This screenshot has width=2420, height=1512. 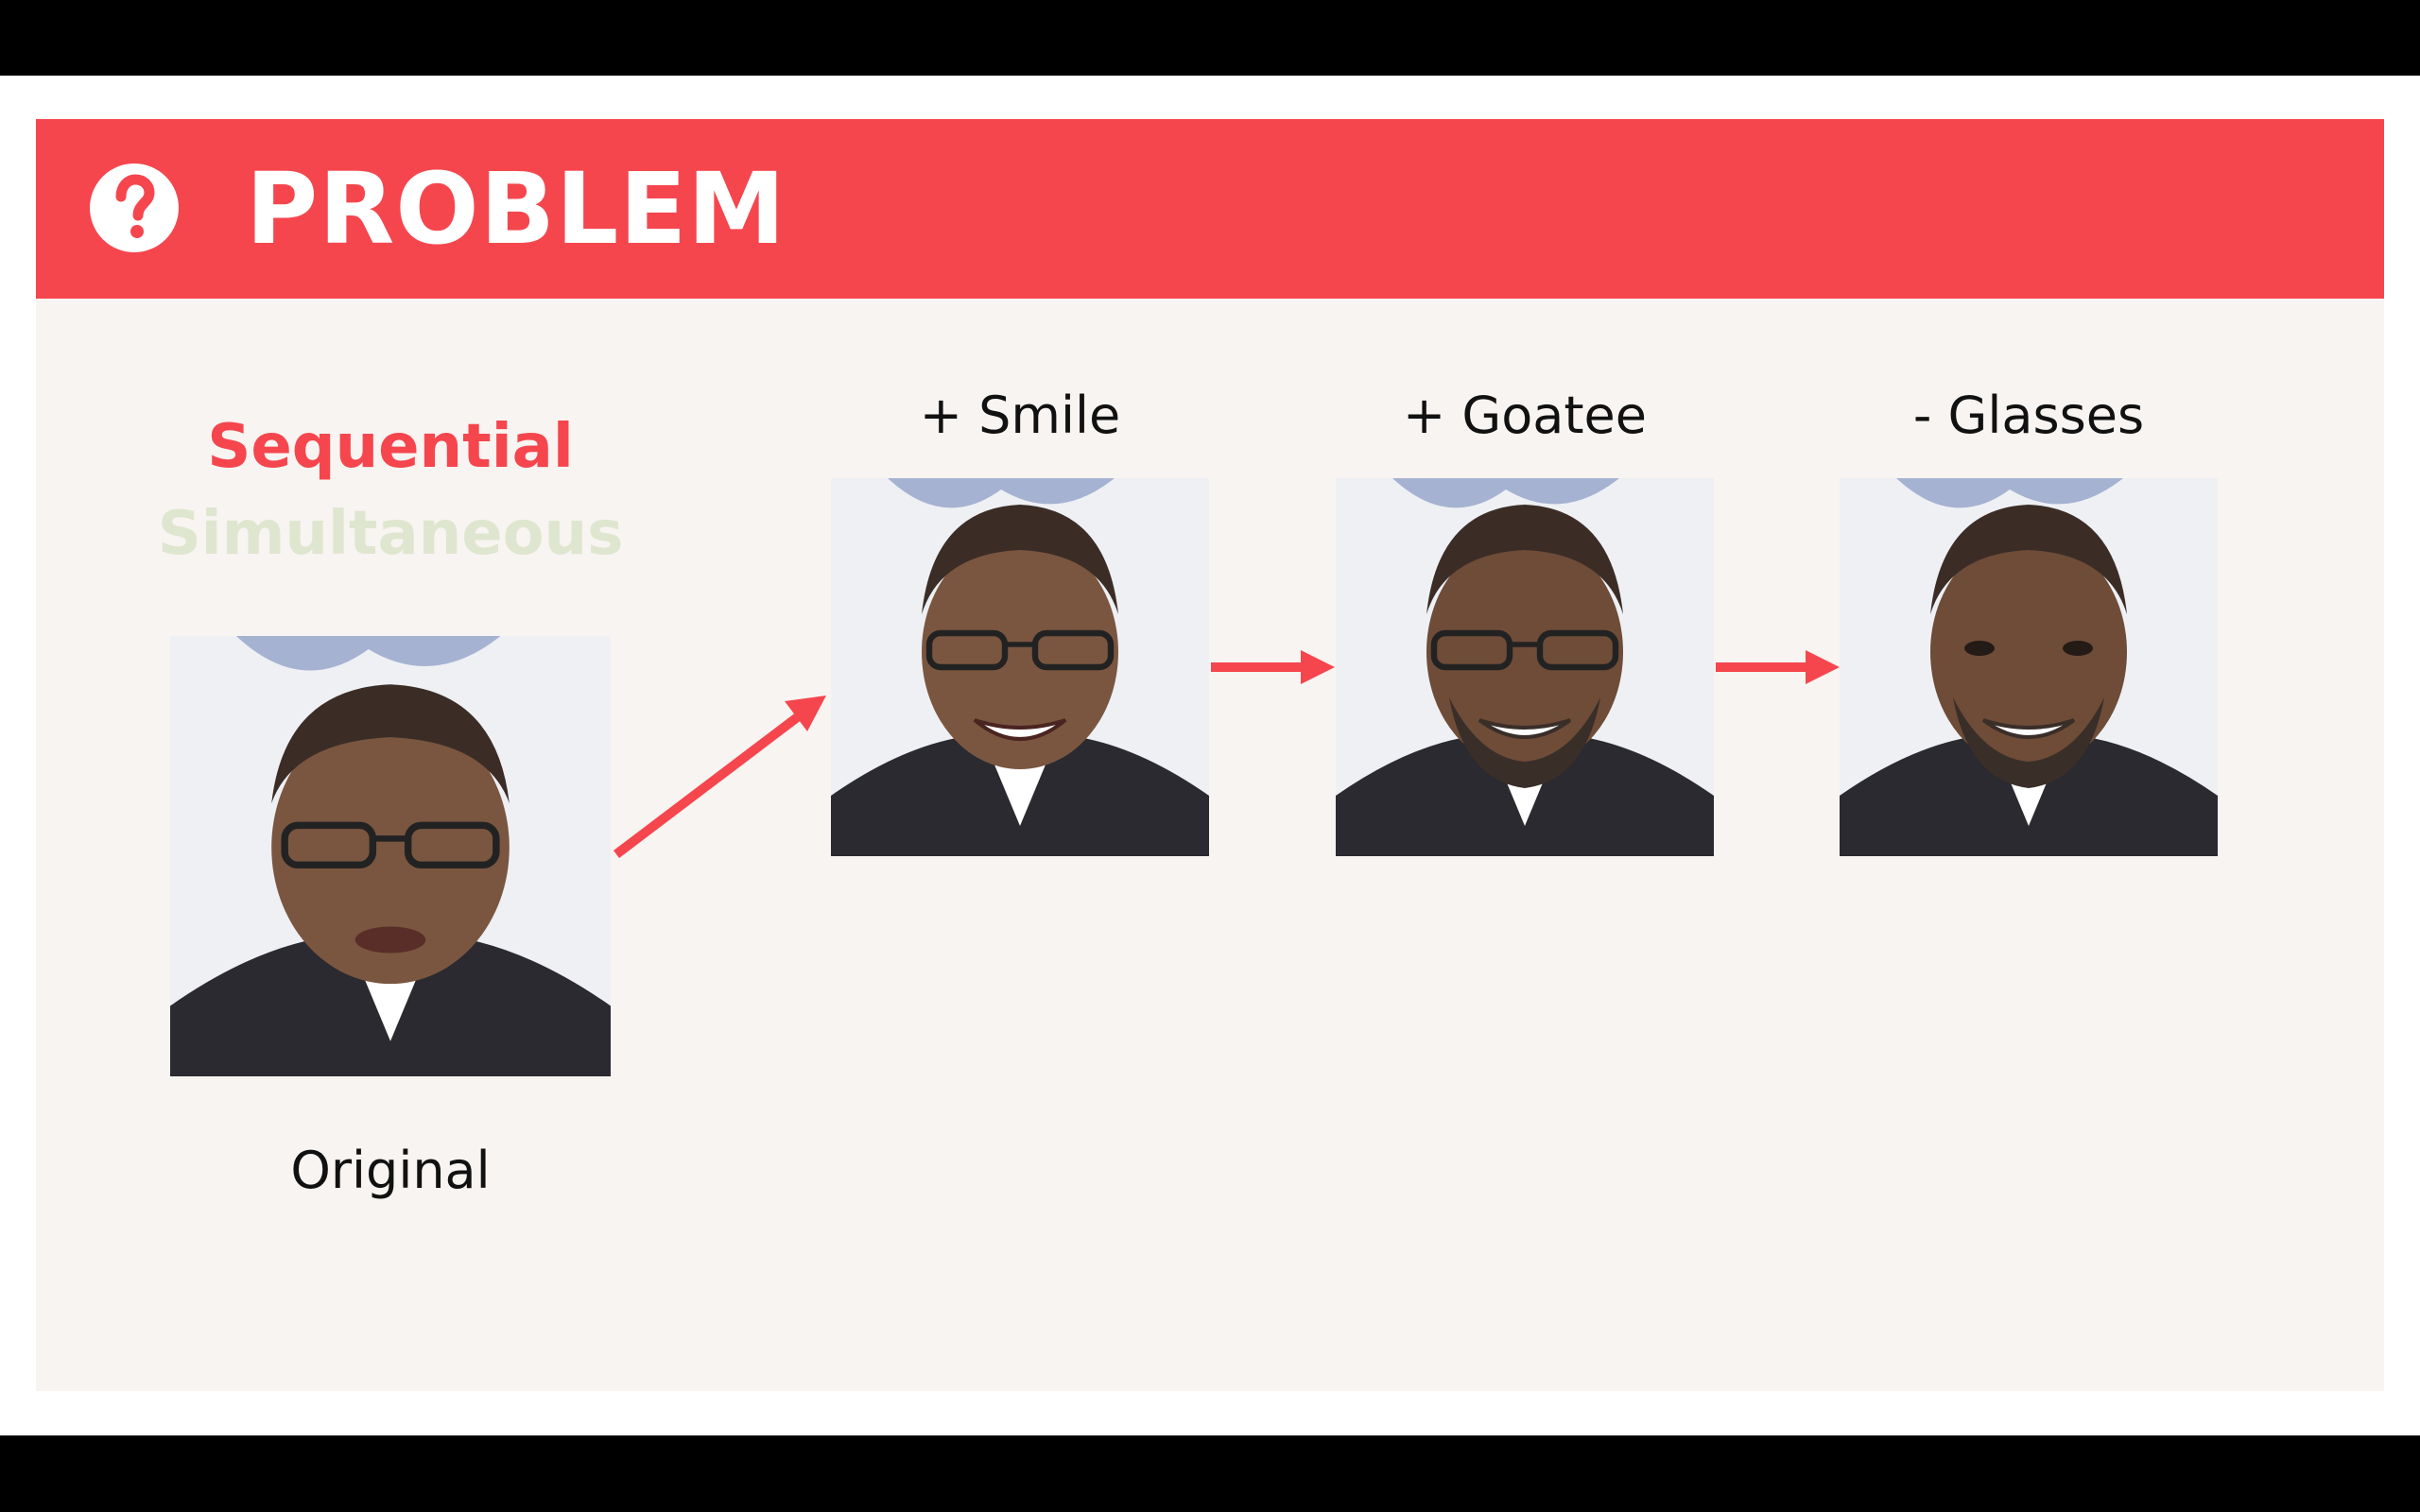 I want to click on arrow-original-to-smile, so click(x=719, y=777).